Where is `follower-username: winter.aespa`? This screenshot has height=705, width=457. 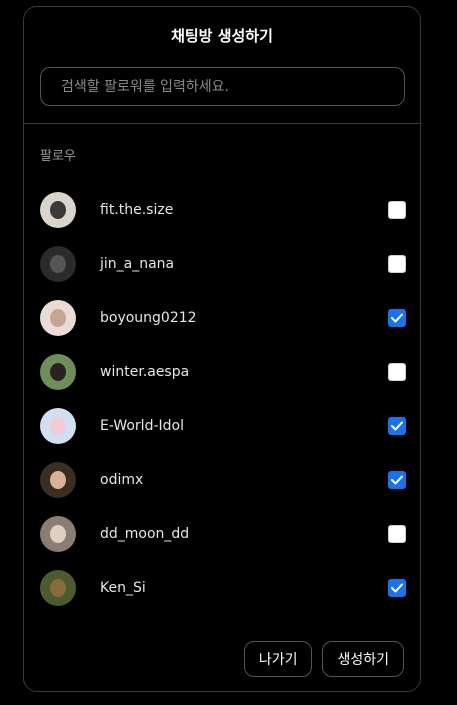
follower-username: winter.aespa is located at coordinates (145, 372).